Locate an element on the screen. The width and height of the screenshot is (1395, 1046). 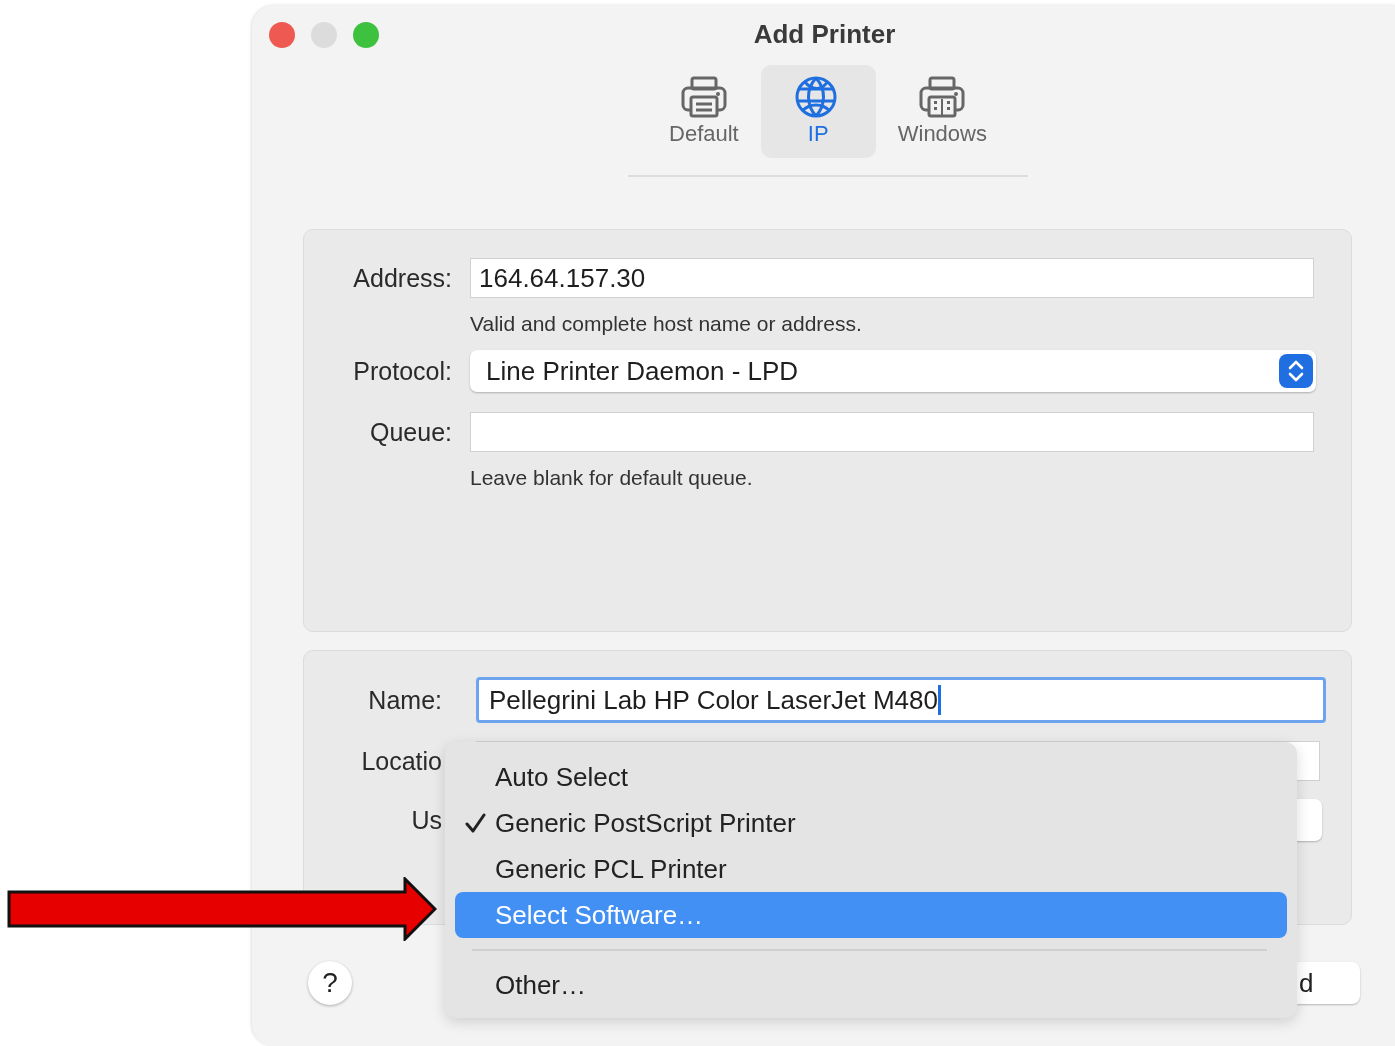
input-field is located at coordinates (892, 432).